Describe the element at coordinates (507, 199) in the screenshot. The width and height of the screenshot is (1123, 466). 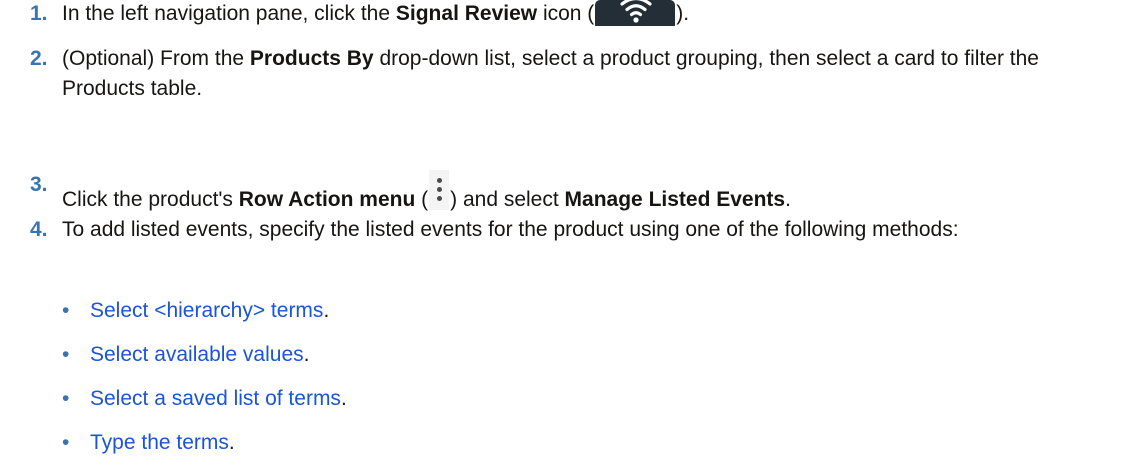
I see `step-text-mid: ) and select` at that location.